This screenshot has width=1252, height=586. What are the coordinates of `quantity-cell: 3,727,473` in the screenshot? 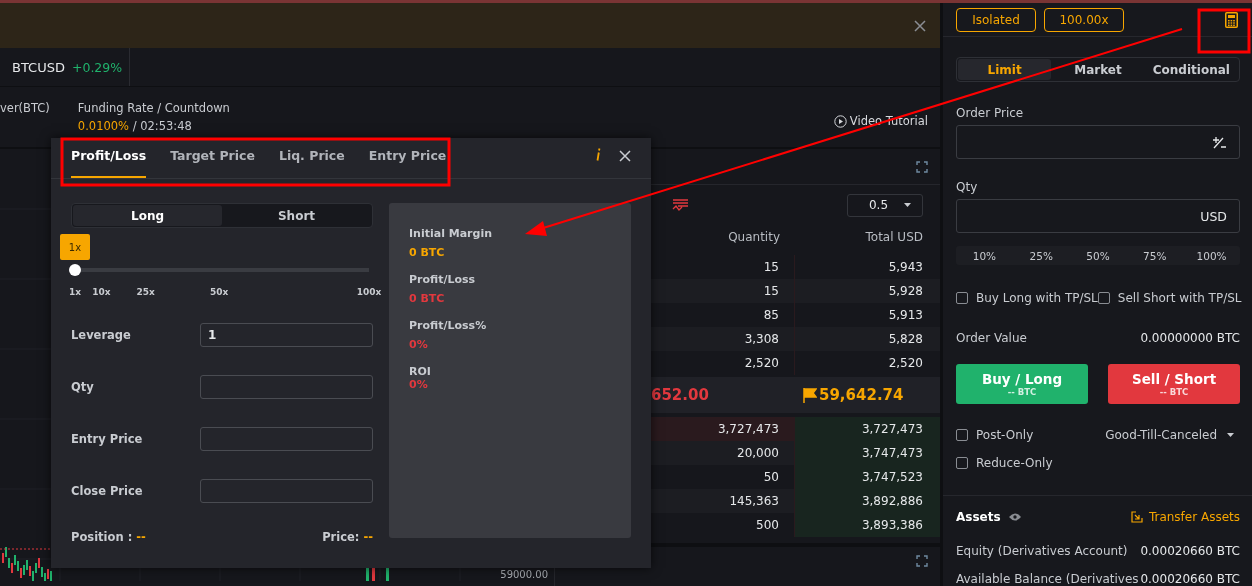 It's located at (723, 429).